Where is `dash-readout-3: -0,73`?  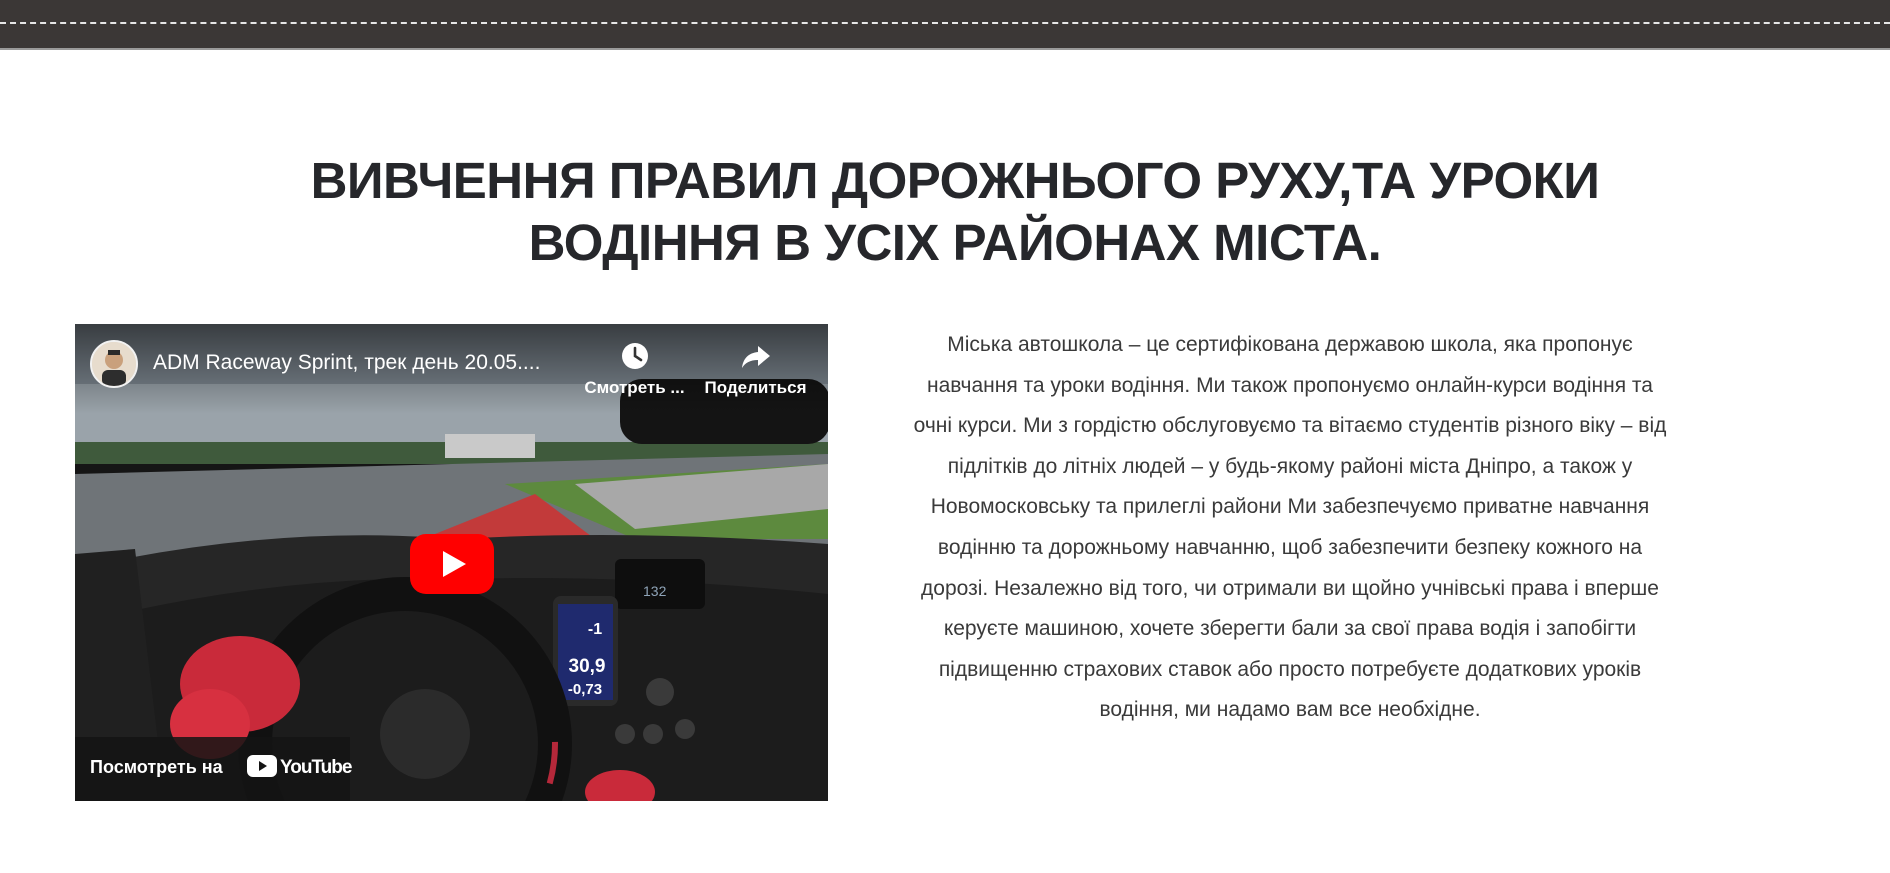
dash-readout-3: -0,73 is located at coordinates (585, 689).